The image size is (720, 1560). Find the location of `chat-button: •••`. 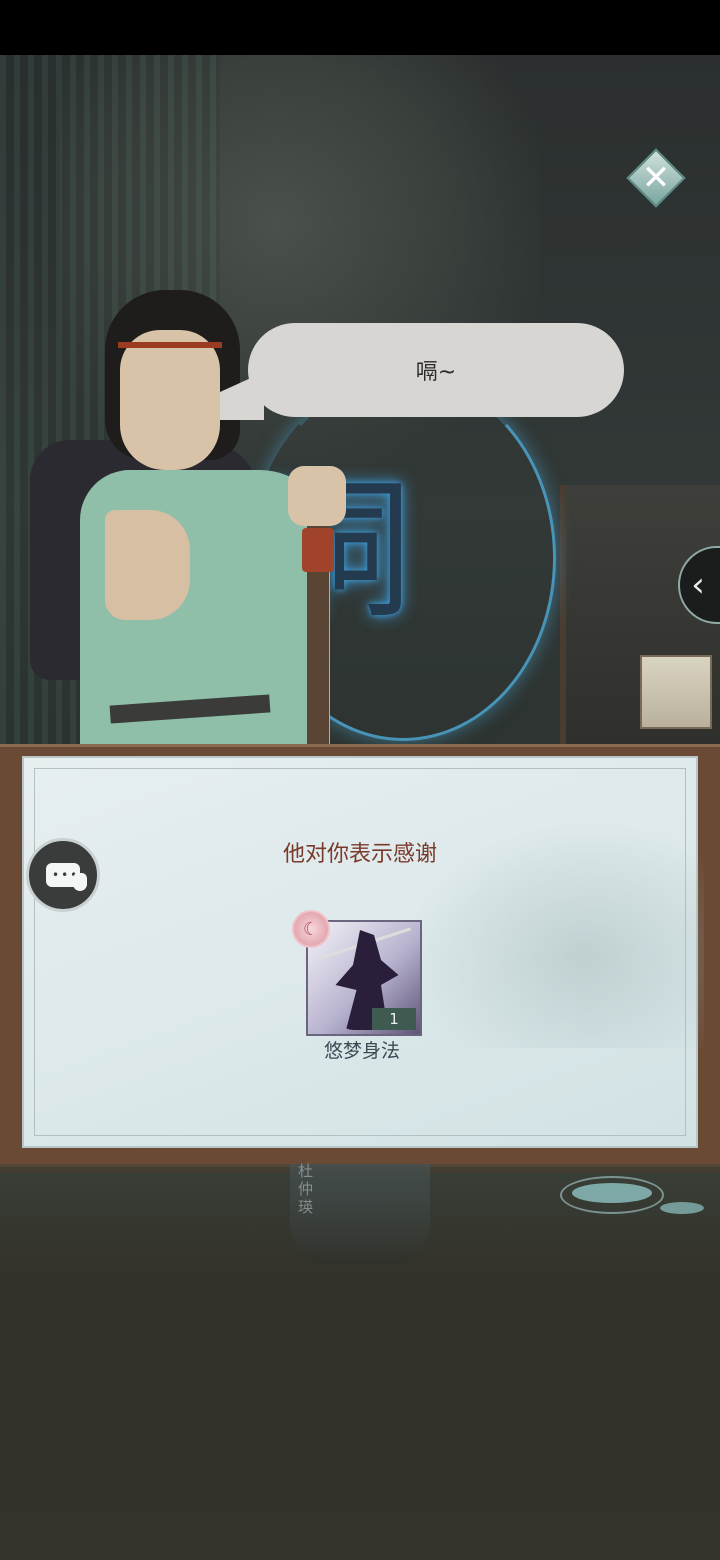

chat-button: ••• is located at coordinates (63, 875).